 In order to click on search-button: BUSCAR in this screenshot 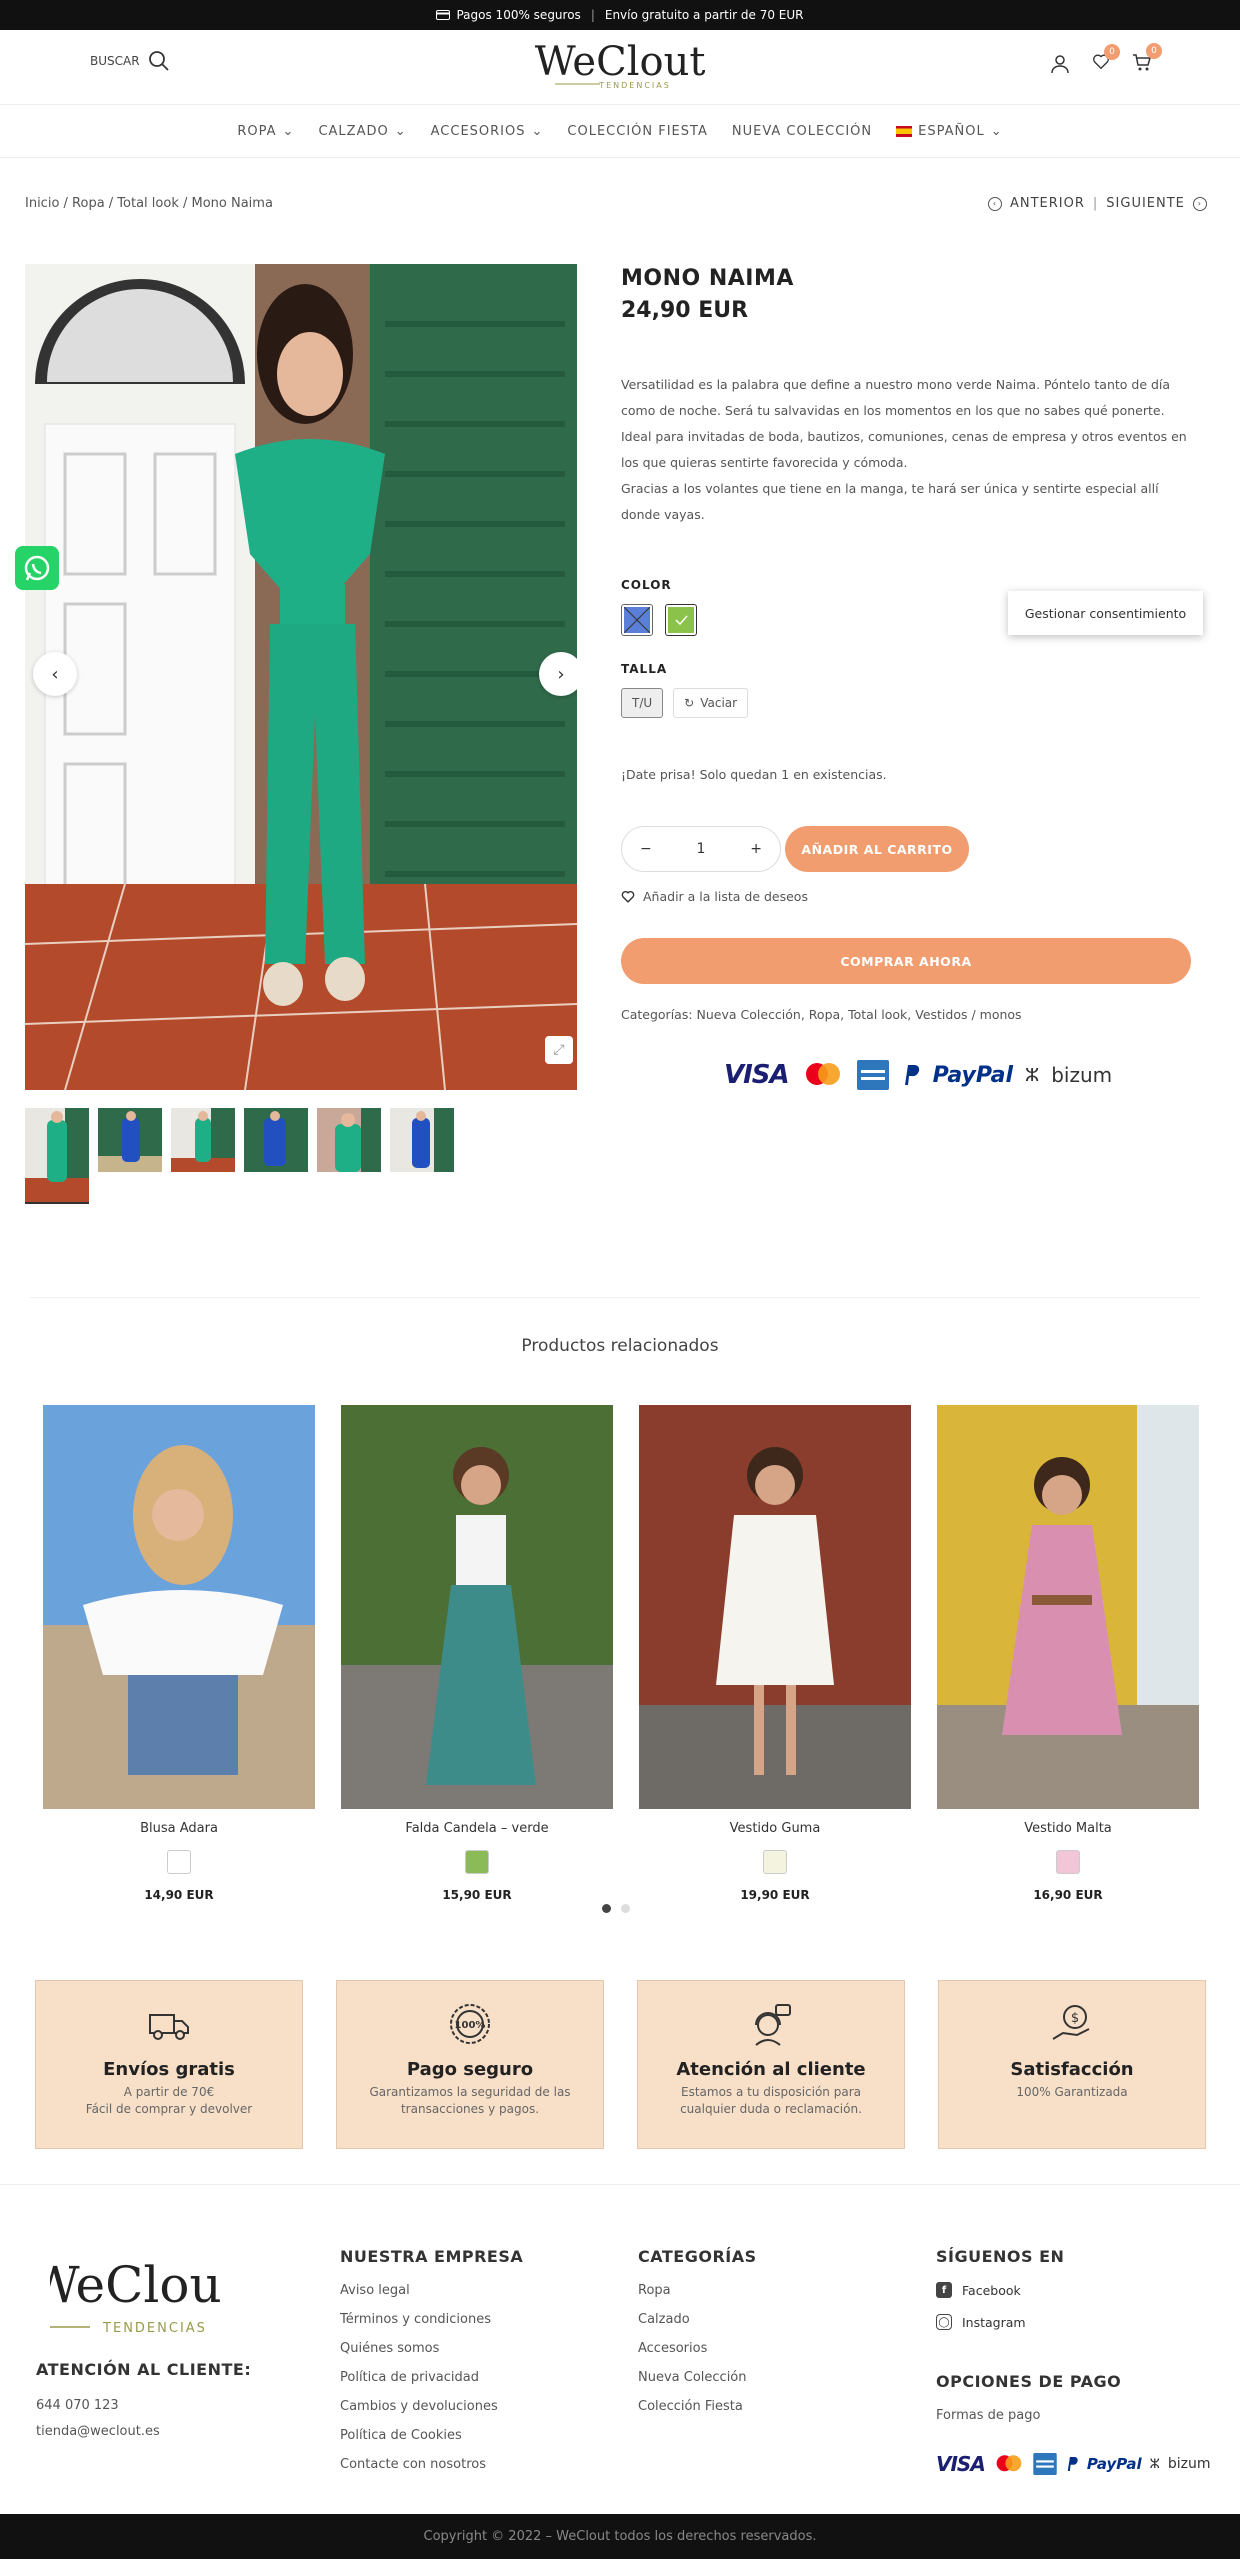, I will do `click(130, 61)`.